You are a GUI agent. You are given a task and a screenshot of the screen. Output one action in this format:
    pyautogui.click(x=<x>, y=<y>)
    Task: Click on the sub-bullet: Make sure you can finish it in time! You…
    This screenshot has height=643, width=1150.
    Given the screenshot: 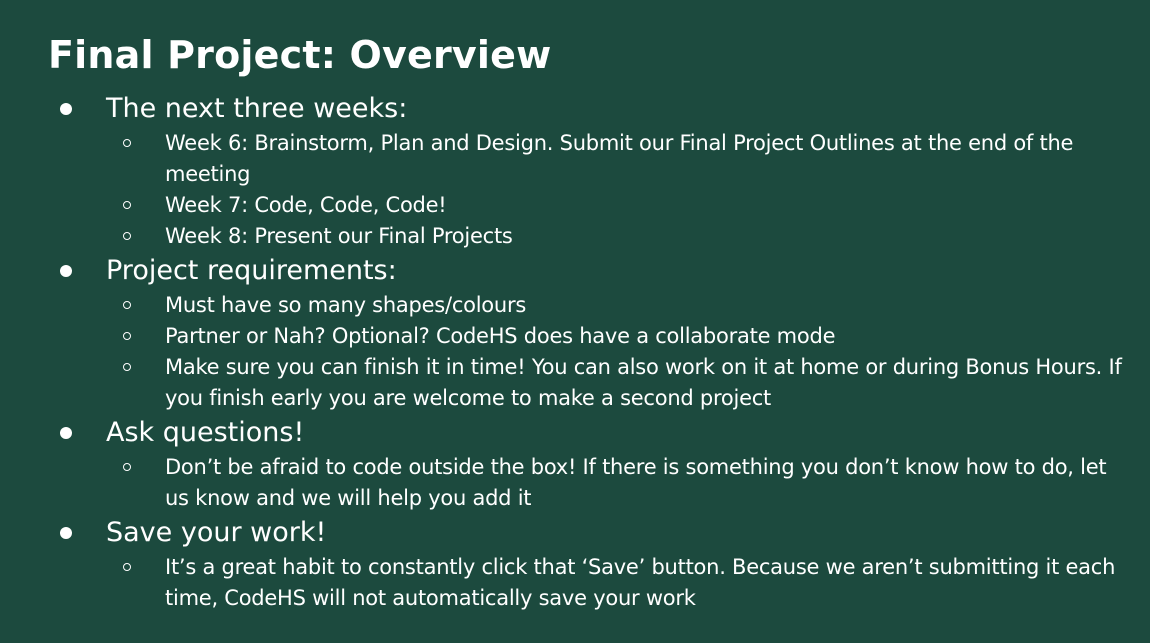 What is the action you would take?
    pyautogui.click(x=600, y=383)
    